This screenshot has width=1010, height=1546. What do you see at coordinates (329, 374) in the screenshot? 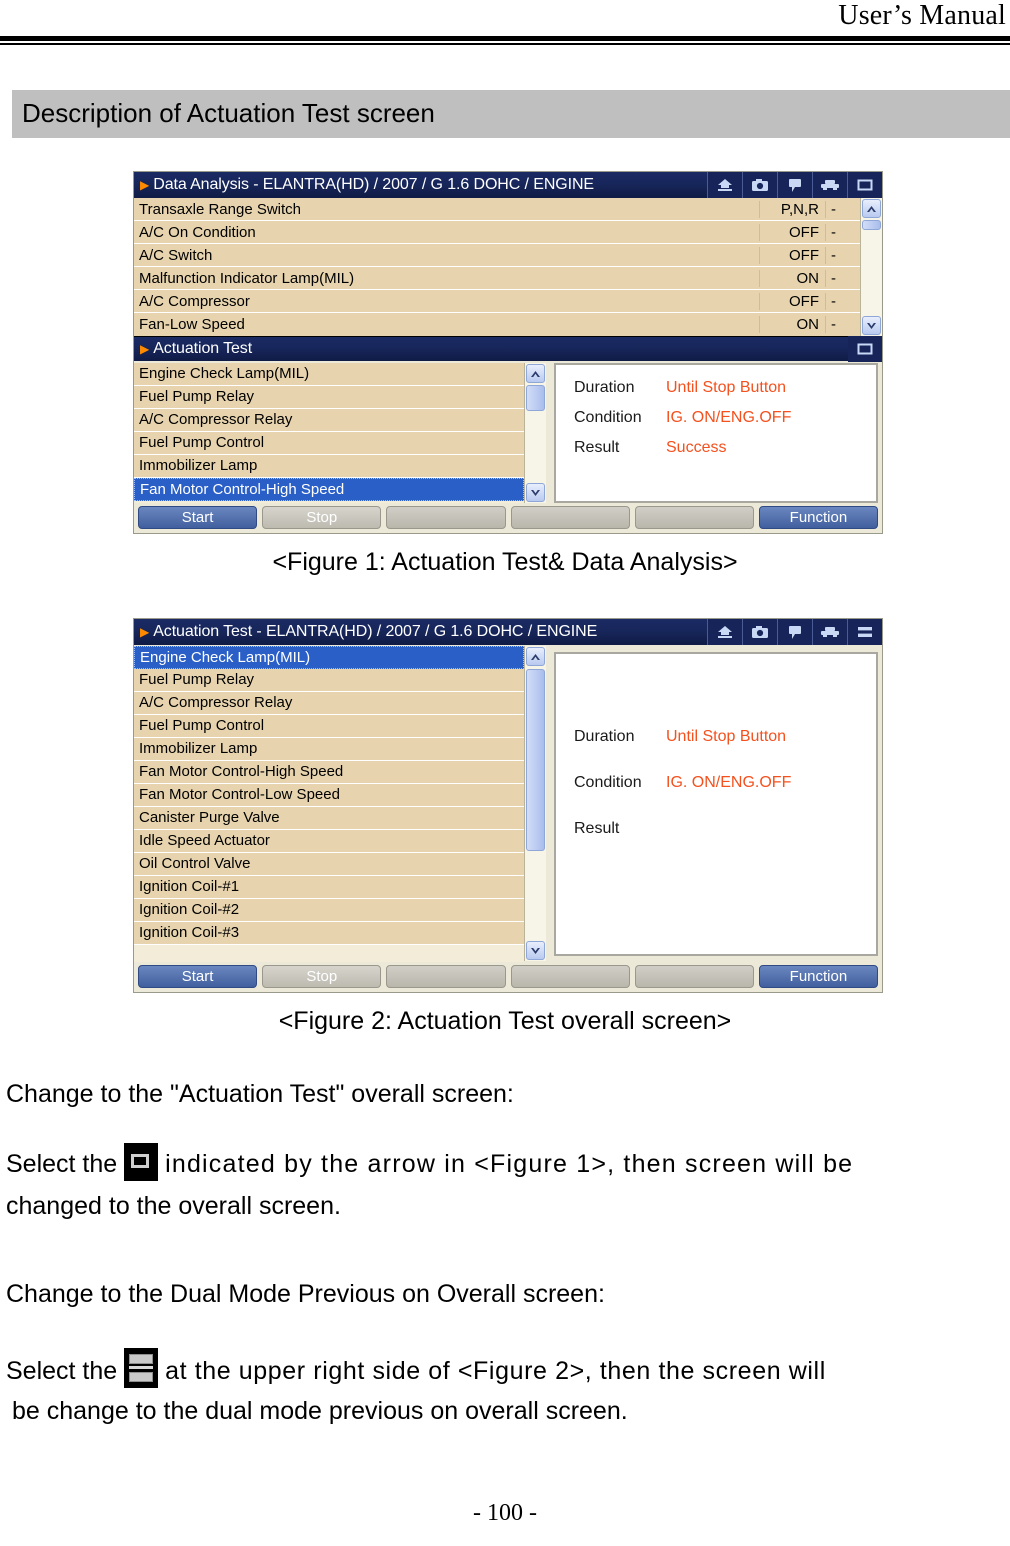
I see `list-item: Engine Check Lamp(MIL)` at bounding box center [329, 374].